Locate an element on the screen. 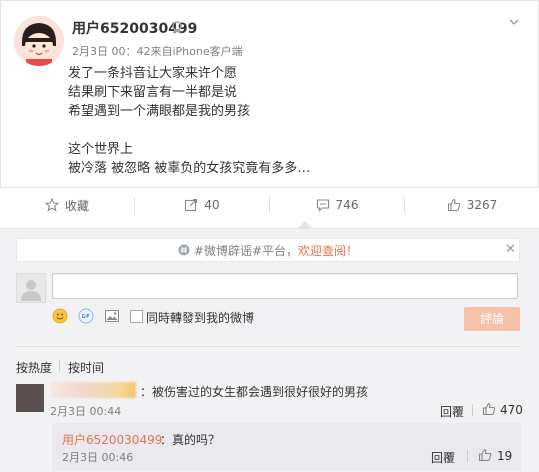 The width and height of the screenshot is (539, 472). like-count: 3267 is located at coordinates (482, 205).